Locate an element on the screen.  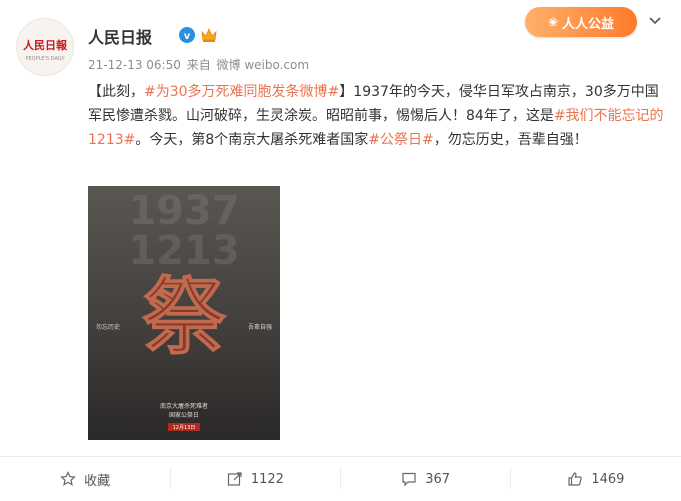
source-prefix: 来自 is located at coordinates (198, 65).